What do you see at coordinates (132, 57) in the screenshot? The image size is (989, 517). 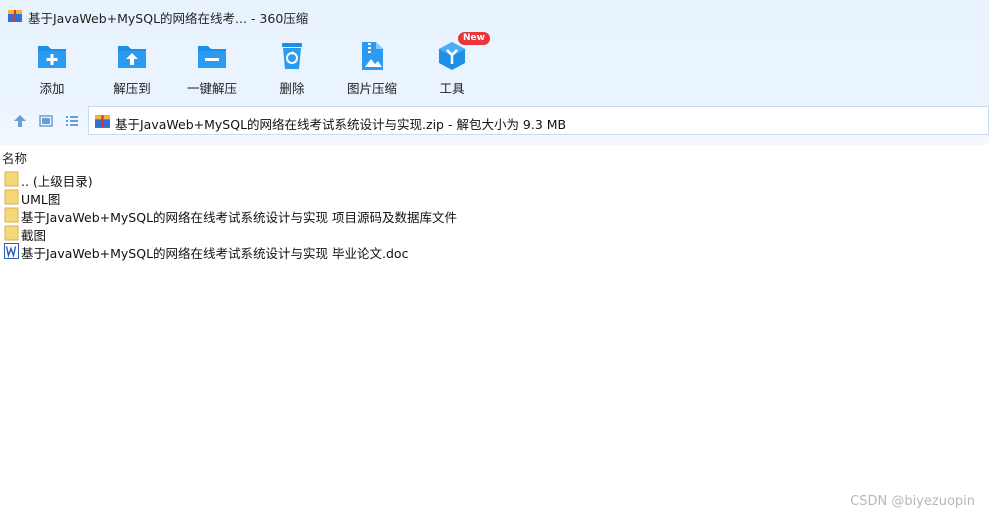 I see `extract-folder-icon` at bounding box center [132, 57].